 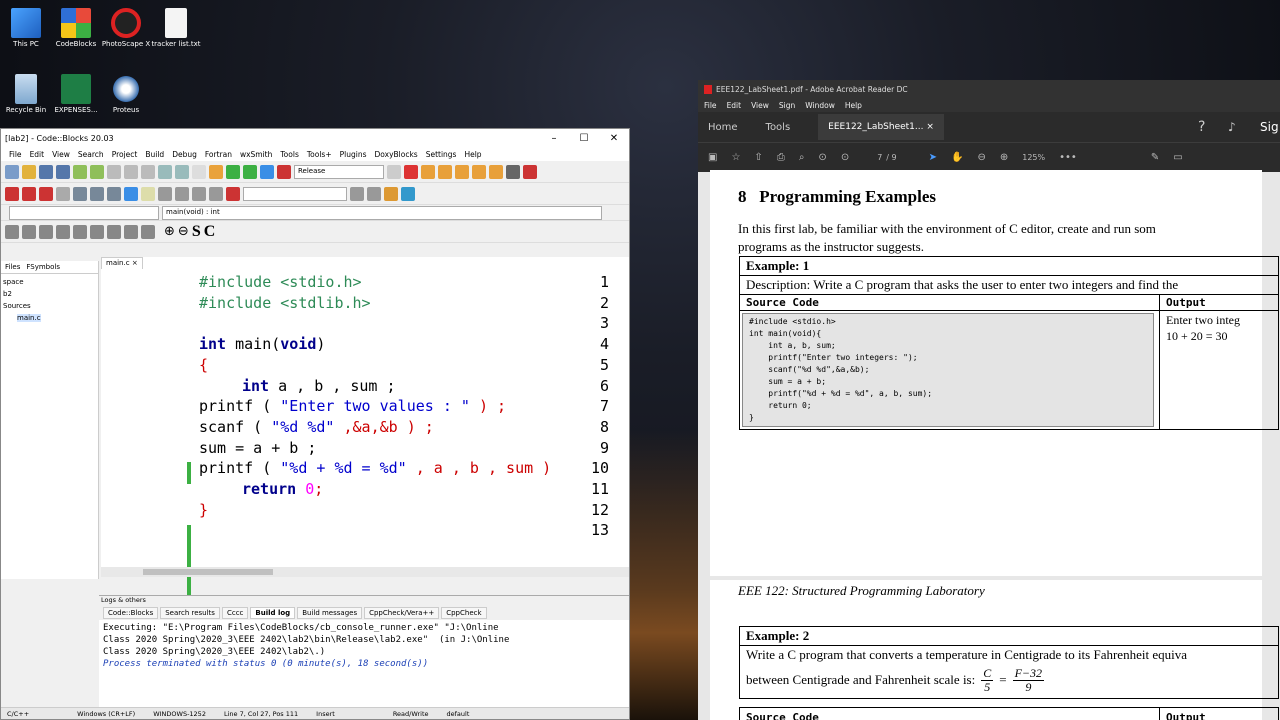 What do you see at coordinates (295, 193) in the screenshot?
I see `search-combo` at bounding box center [295, 193].